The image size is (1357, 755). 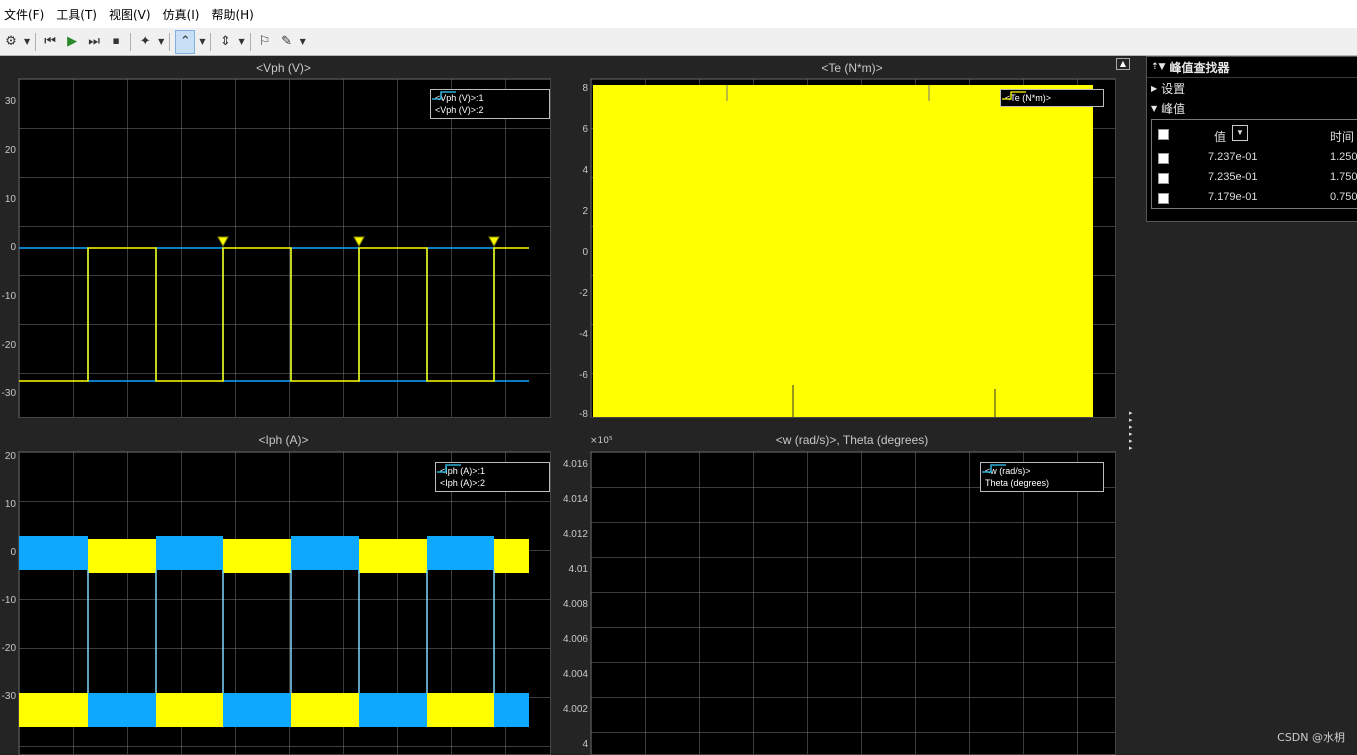 I want to click on toolbar: ⚙ ▼ ⏮ ▶ ⏭ ⏹ ✦ ▼ ⌃ ▼ ⇕ ▼ ⚐ ✎ ▼, so click(x=678, y=42).